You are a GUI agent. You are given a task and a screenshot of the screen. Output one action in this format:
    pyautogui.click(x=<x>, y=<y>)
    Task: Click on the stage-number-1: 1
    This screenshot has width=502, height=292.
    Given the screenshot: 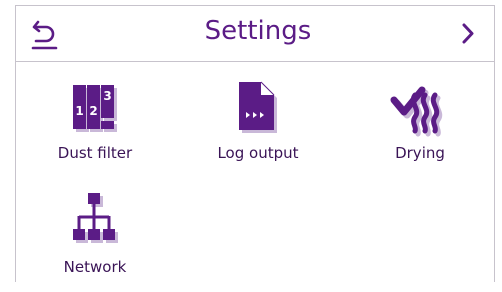 What is the action you would take?
    pyautogui.click(x=79, y=111)
    